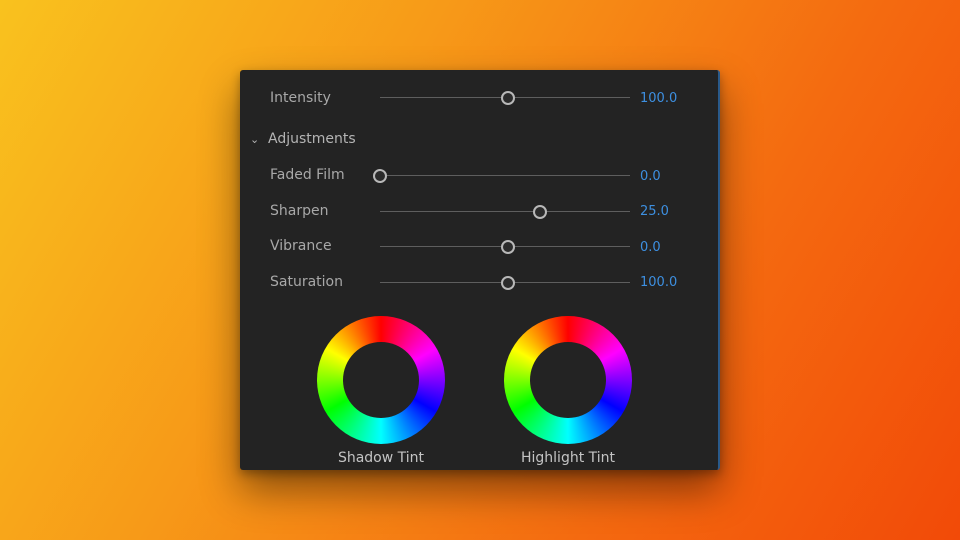 The width and height of the screenshot is (960, 540). I want to click on chevron-down-icon: ⌄, so click(259, 140).